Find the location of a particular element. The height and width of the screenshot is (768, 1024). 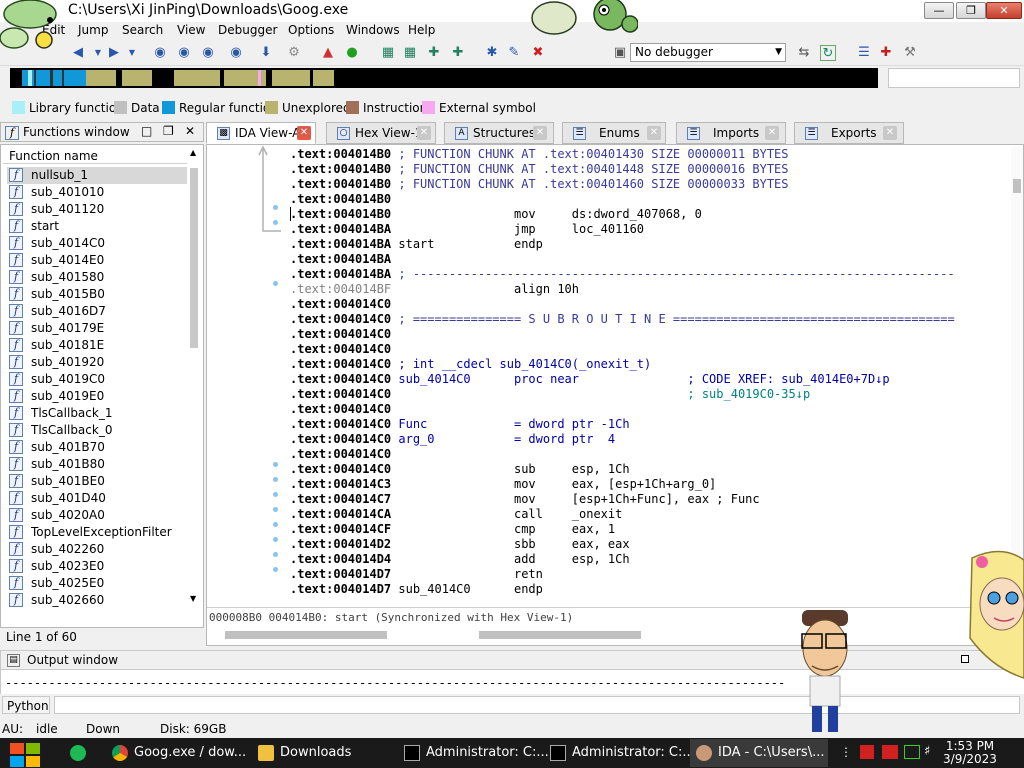

spotify-icon is located at coordinates (78, 753).